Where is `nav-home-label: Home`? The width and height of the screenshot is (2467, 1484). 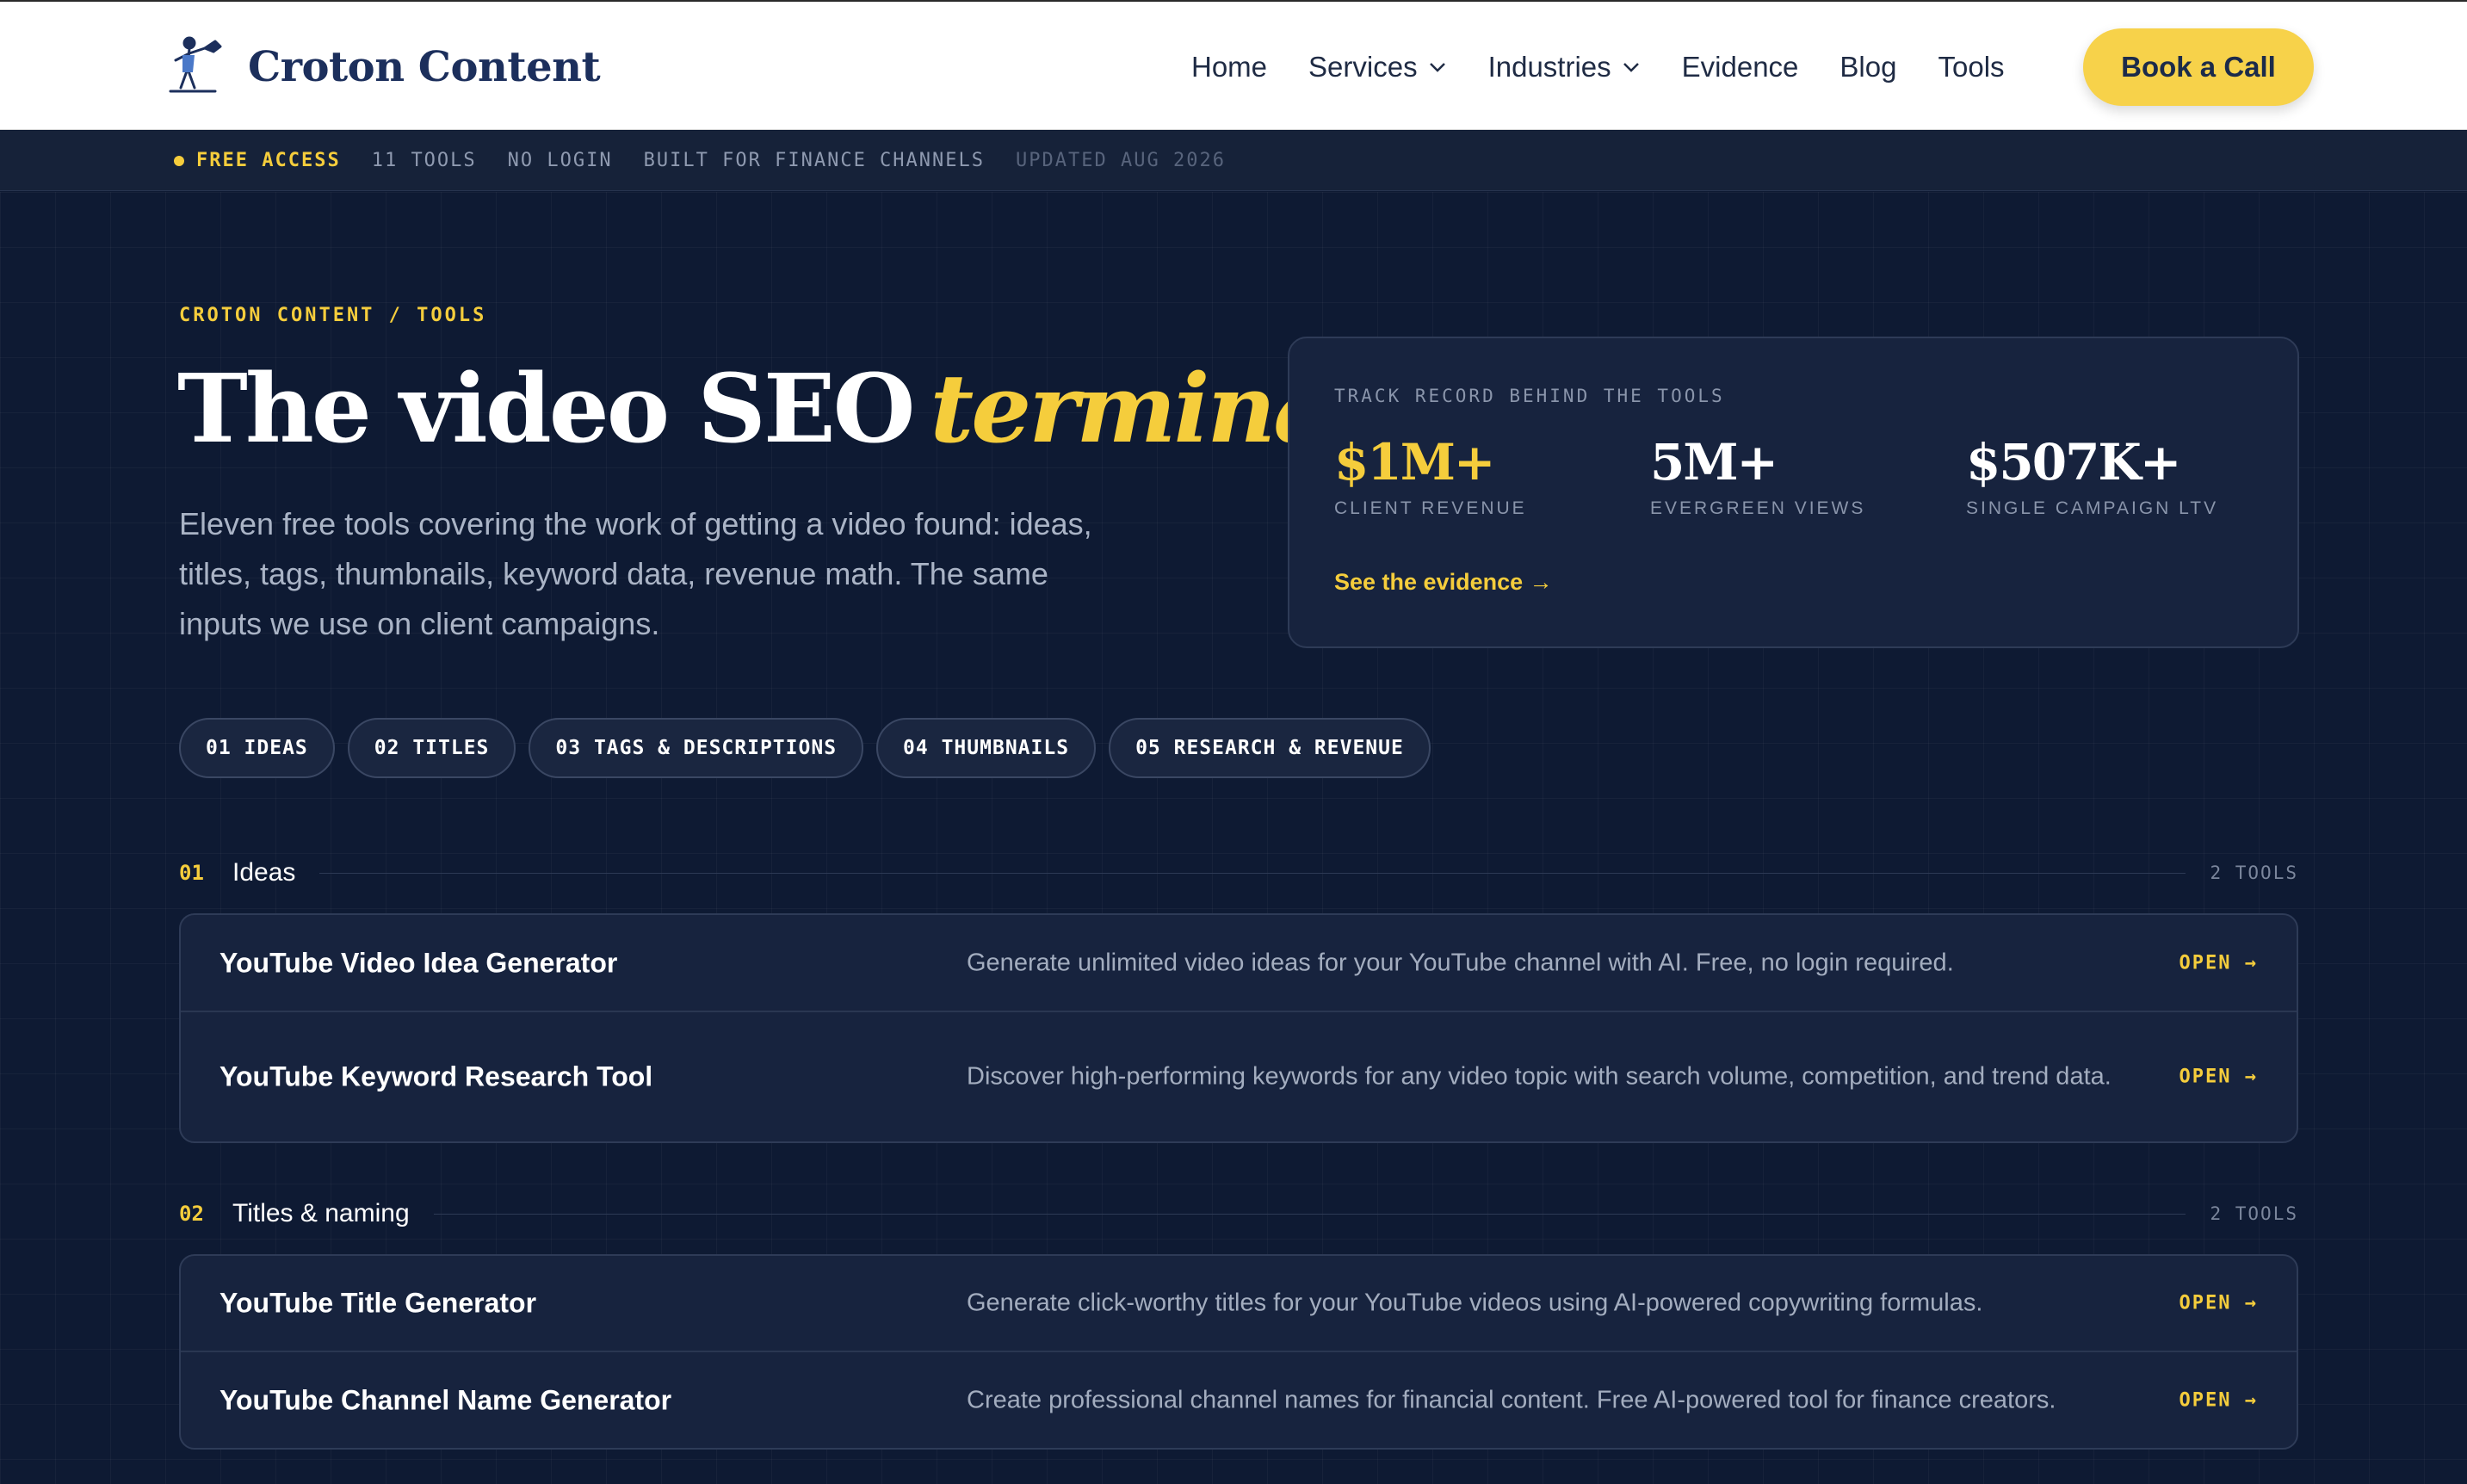 nav-home-label: Home is located at coordinates (1229, 66).